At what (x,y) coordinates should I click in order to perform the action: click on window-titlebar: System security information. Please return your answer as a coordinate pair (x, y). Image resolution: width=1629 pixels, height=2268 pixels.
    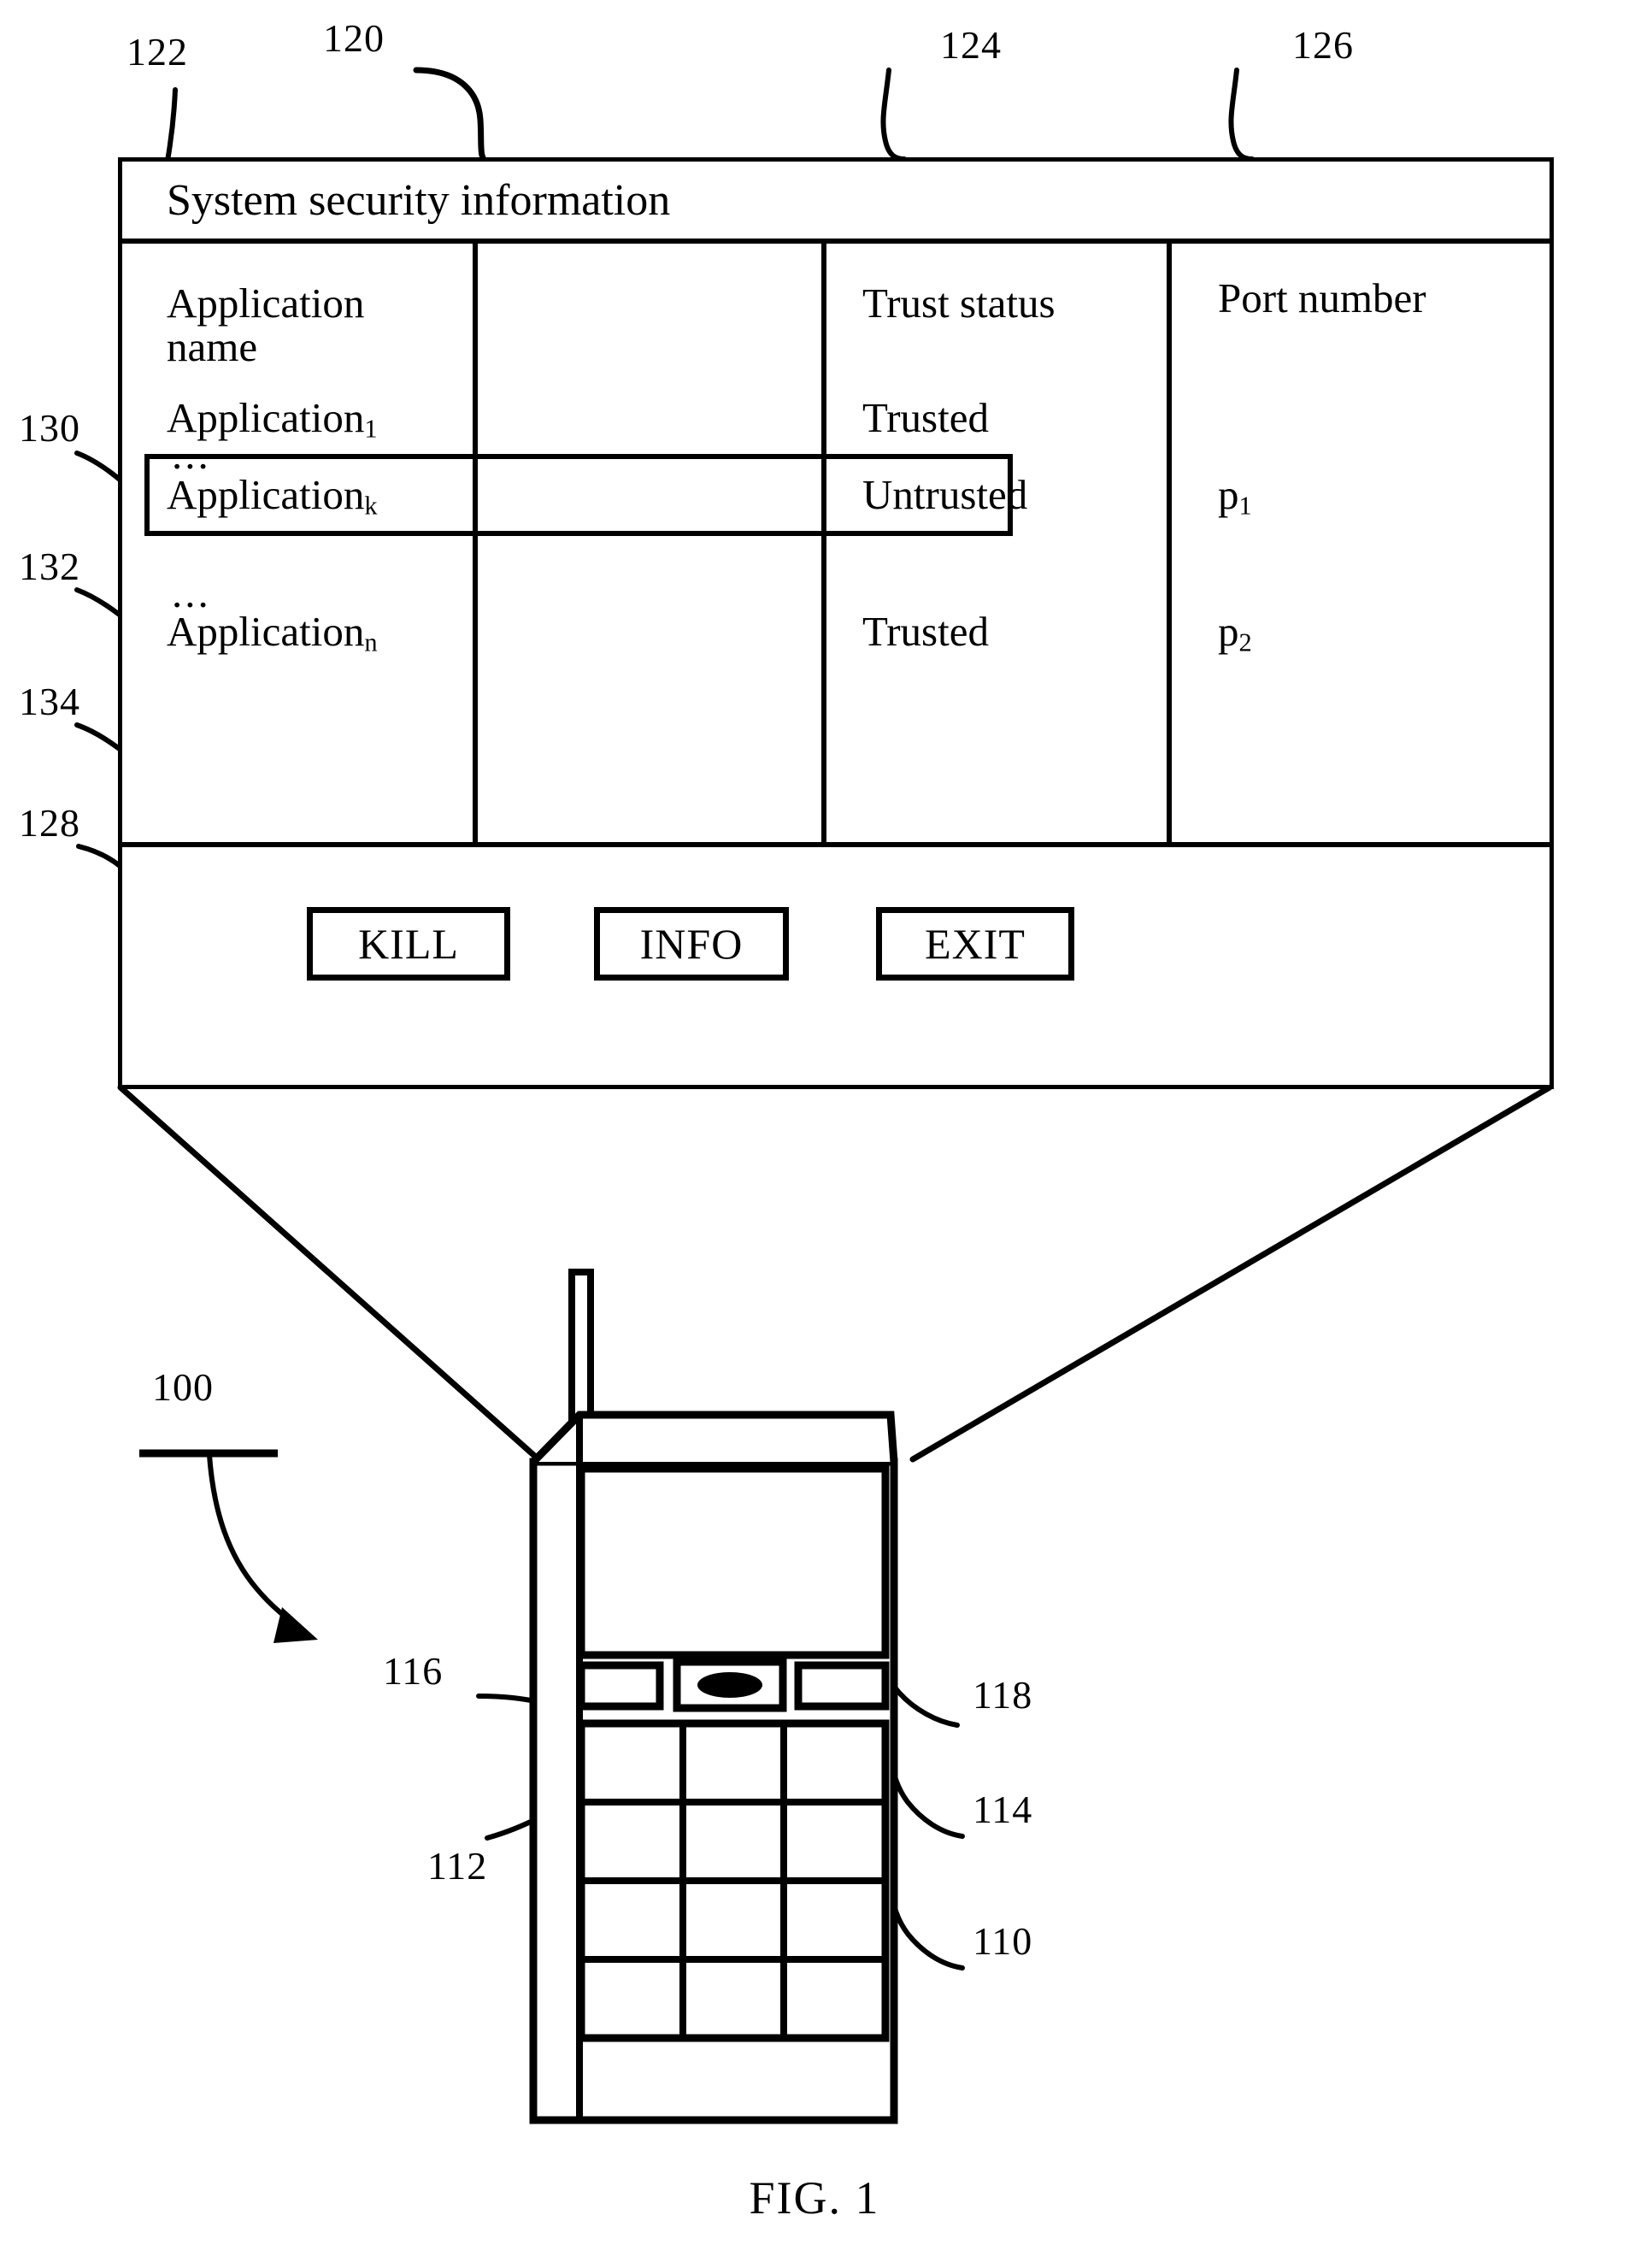
    Looking at the image, I should click on (836, 203).